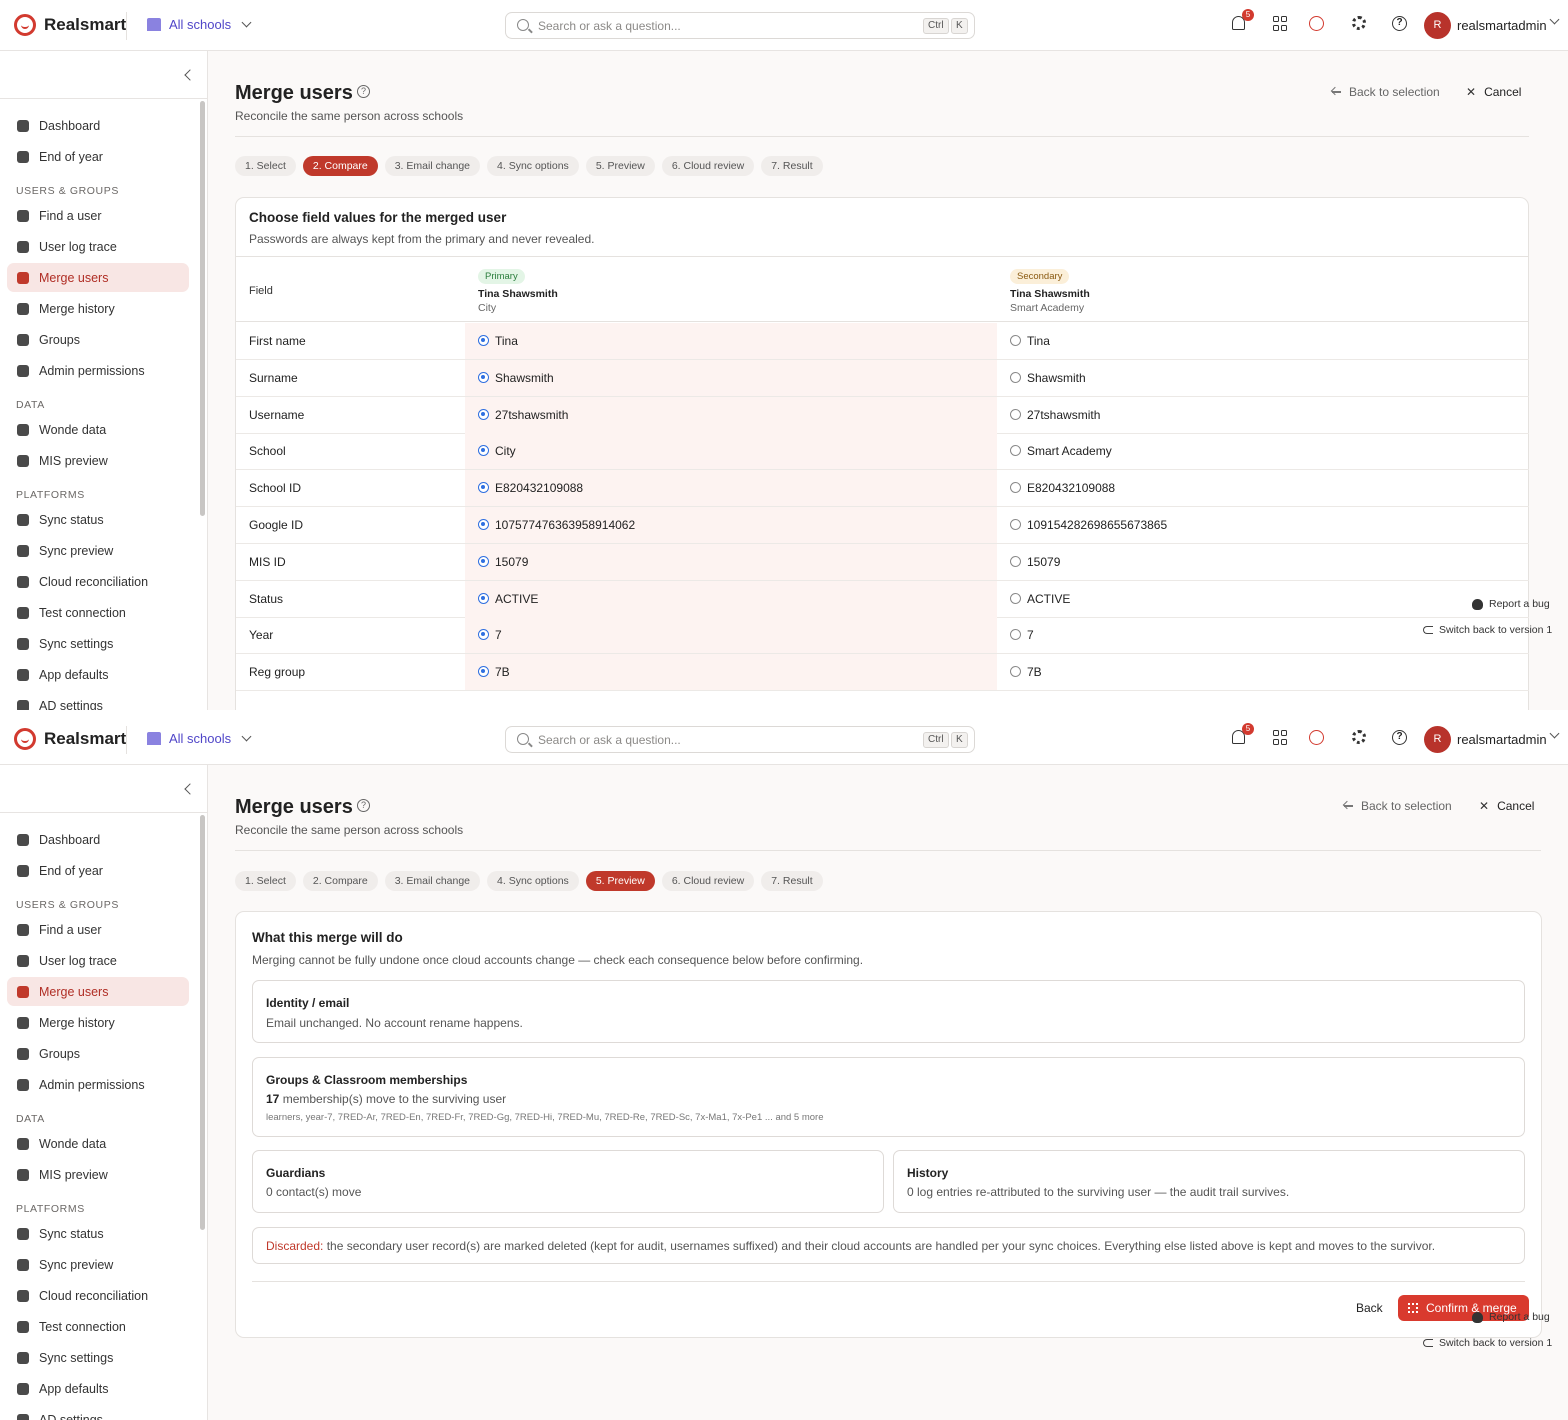 This screenshot has width=1568, height=1420. What do you see at coordinates (731, 672) in the screenshot?
I see `primary-cell: 7B` at bounding box center [731, 672].